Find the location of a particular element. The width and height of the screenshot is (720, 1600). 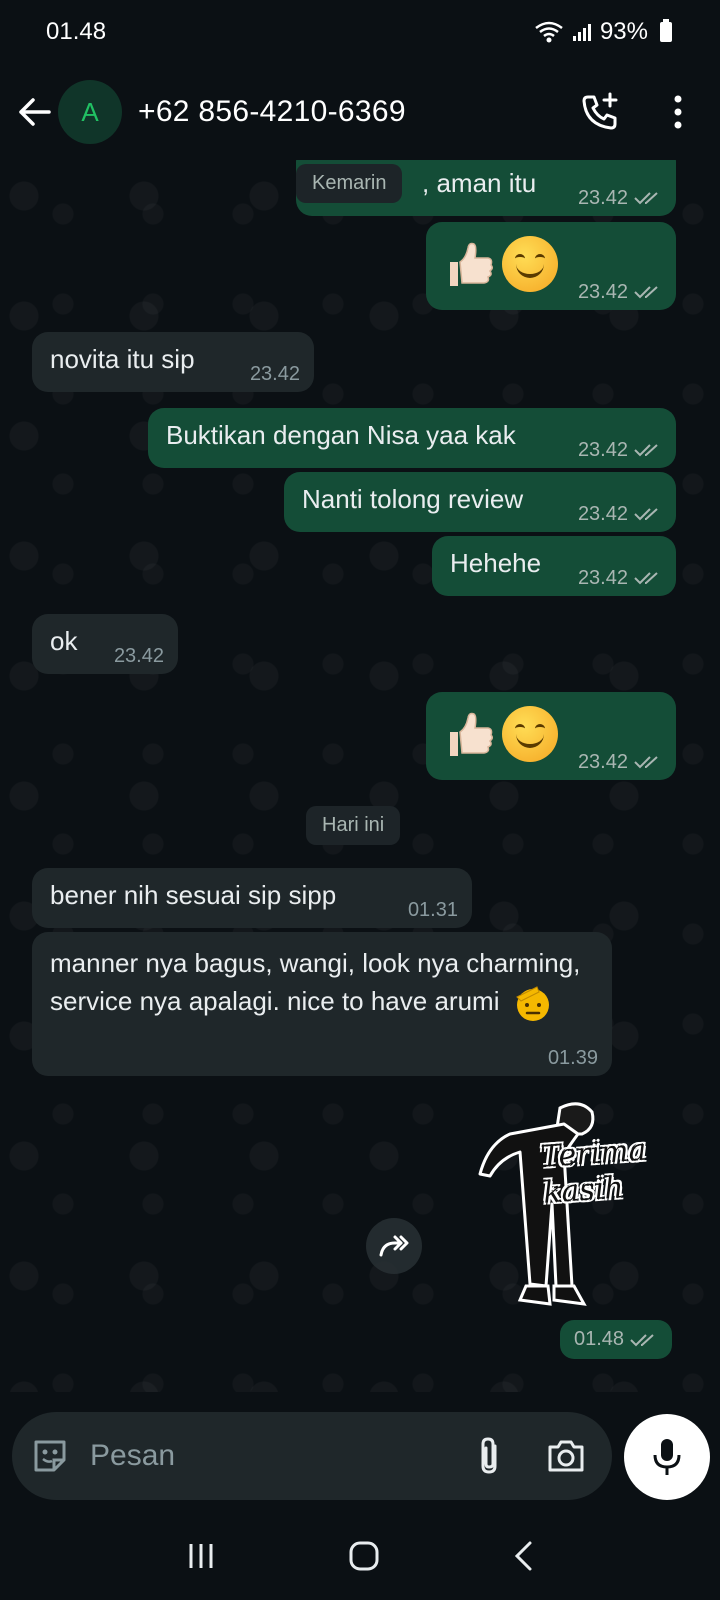

contact-name: +62 856-4210-6369 is located at coordinates (272, 112).